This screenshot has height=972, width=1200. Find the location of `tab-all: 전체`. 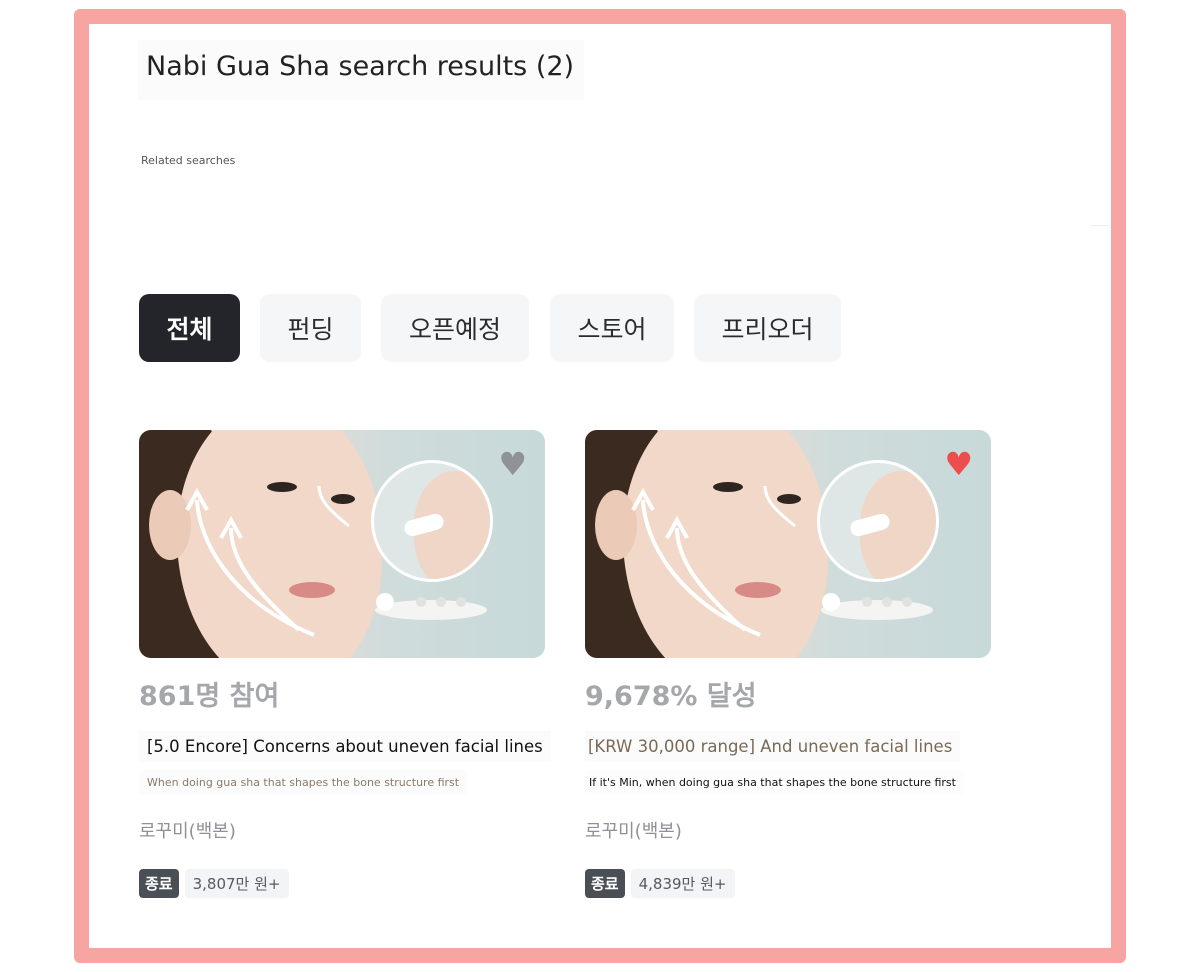

tab-all: 전체 is located at coordinates (189, 328).